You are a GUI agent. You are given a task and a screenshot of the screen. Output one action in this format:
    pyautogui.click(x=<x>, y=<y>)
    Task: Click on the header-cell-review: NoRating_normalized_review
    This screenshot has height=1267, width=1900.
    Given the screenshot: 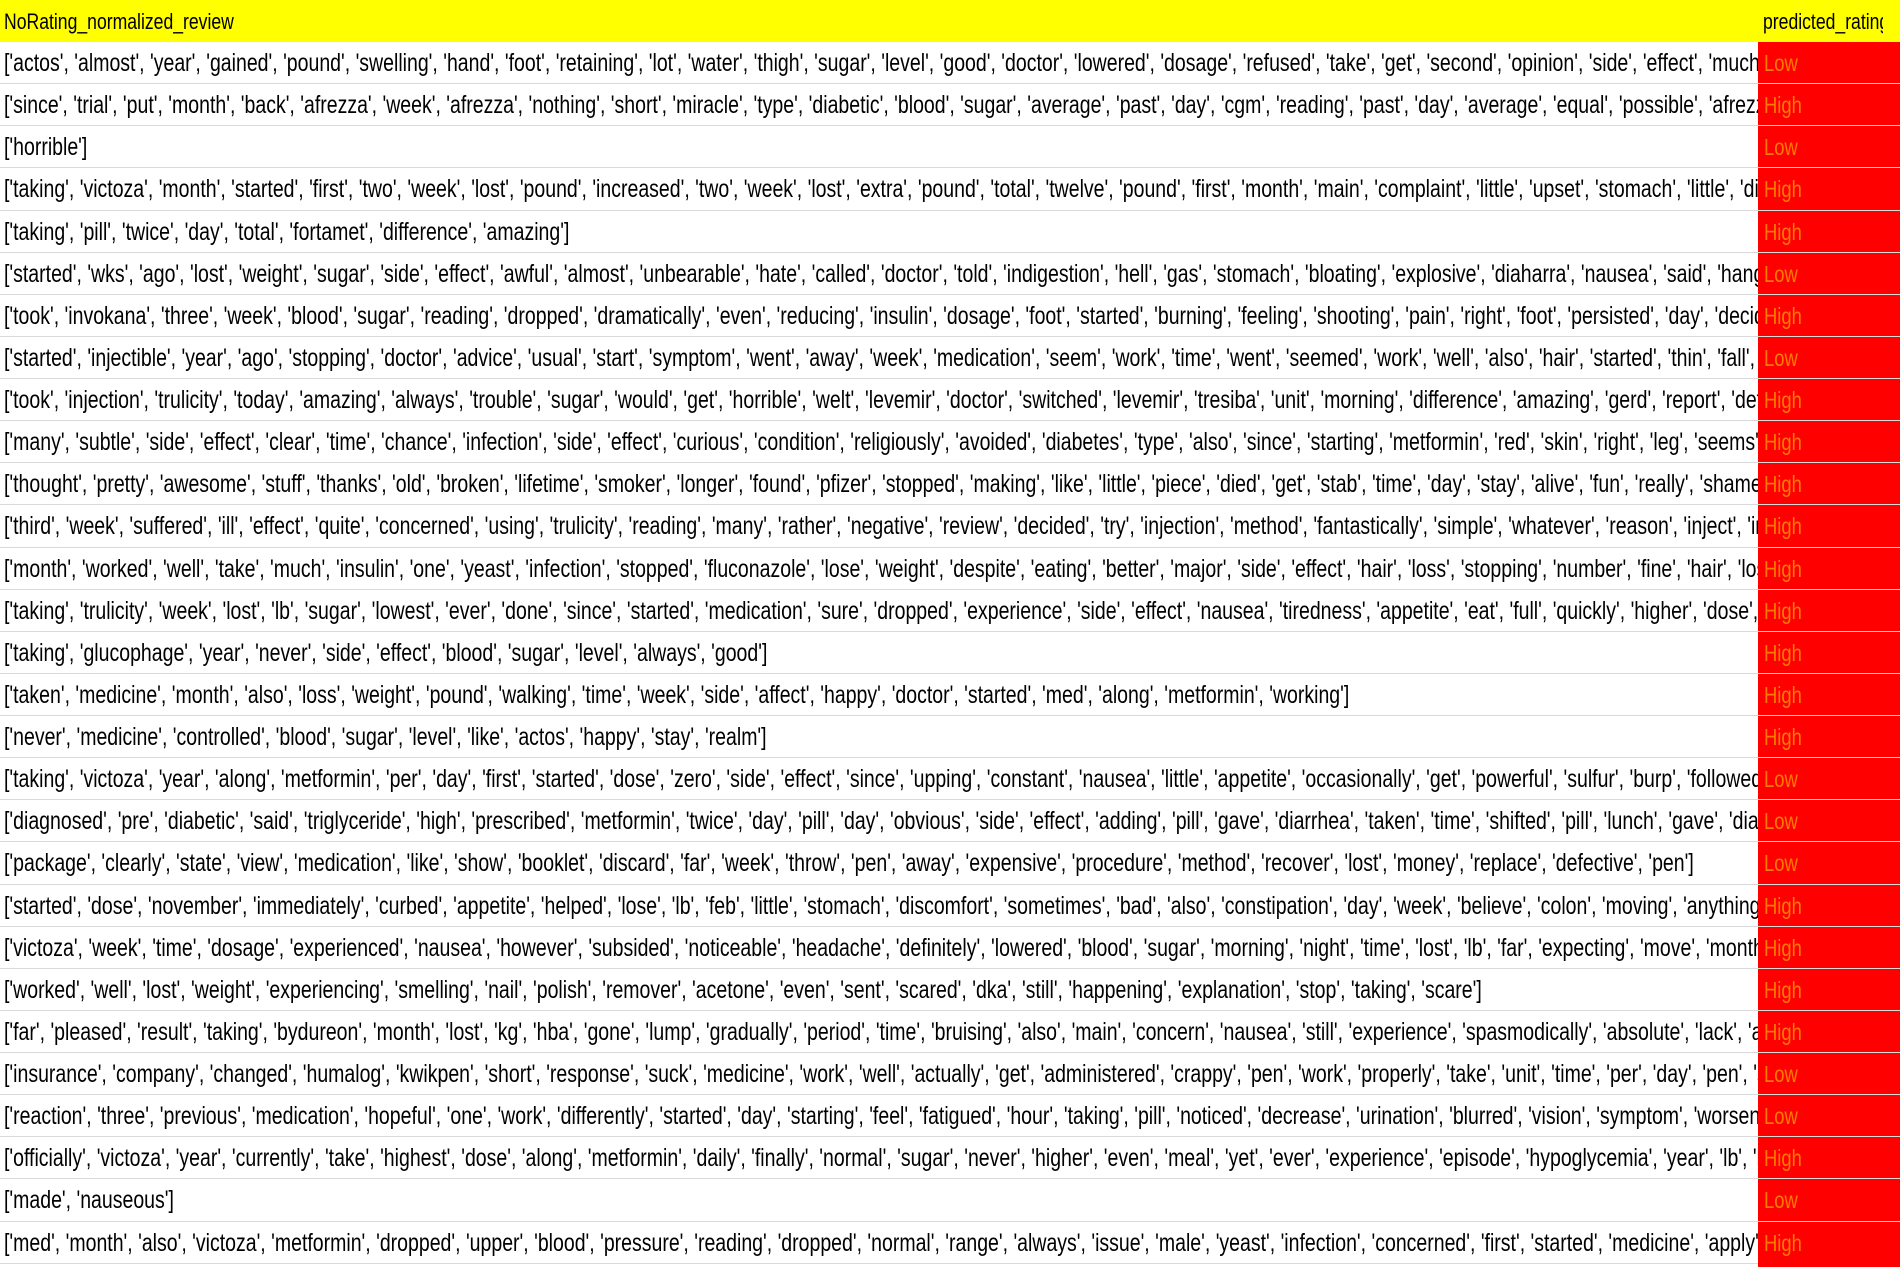 What is the action you would take?
    pyautogui.click(x=704, y=21)
    